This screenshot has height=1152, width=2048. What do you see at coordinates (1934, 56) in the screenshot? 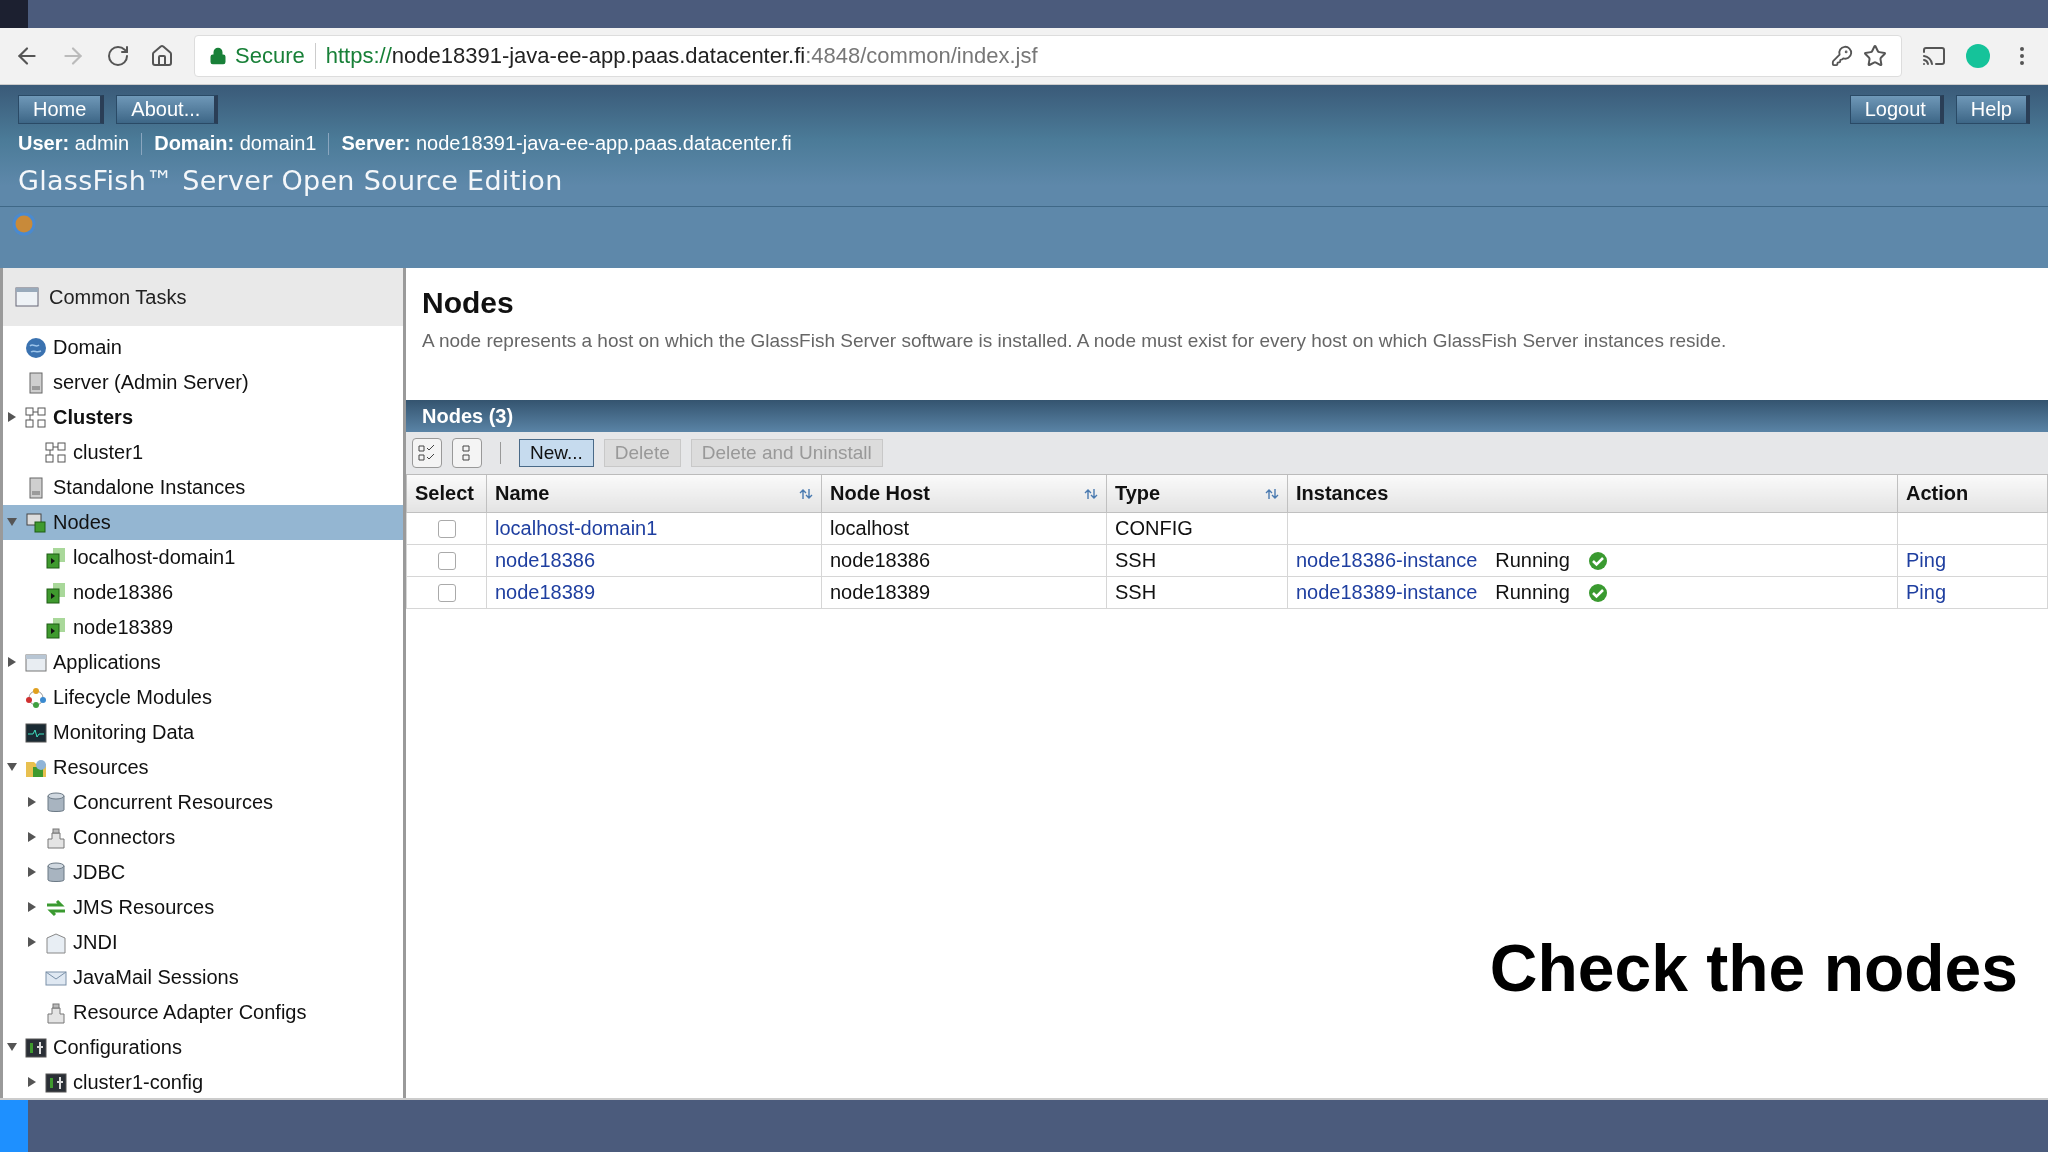
I see `cast-icon` at bounding box center [1934, 56].